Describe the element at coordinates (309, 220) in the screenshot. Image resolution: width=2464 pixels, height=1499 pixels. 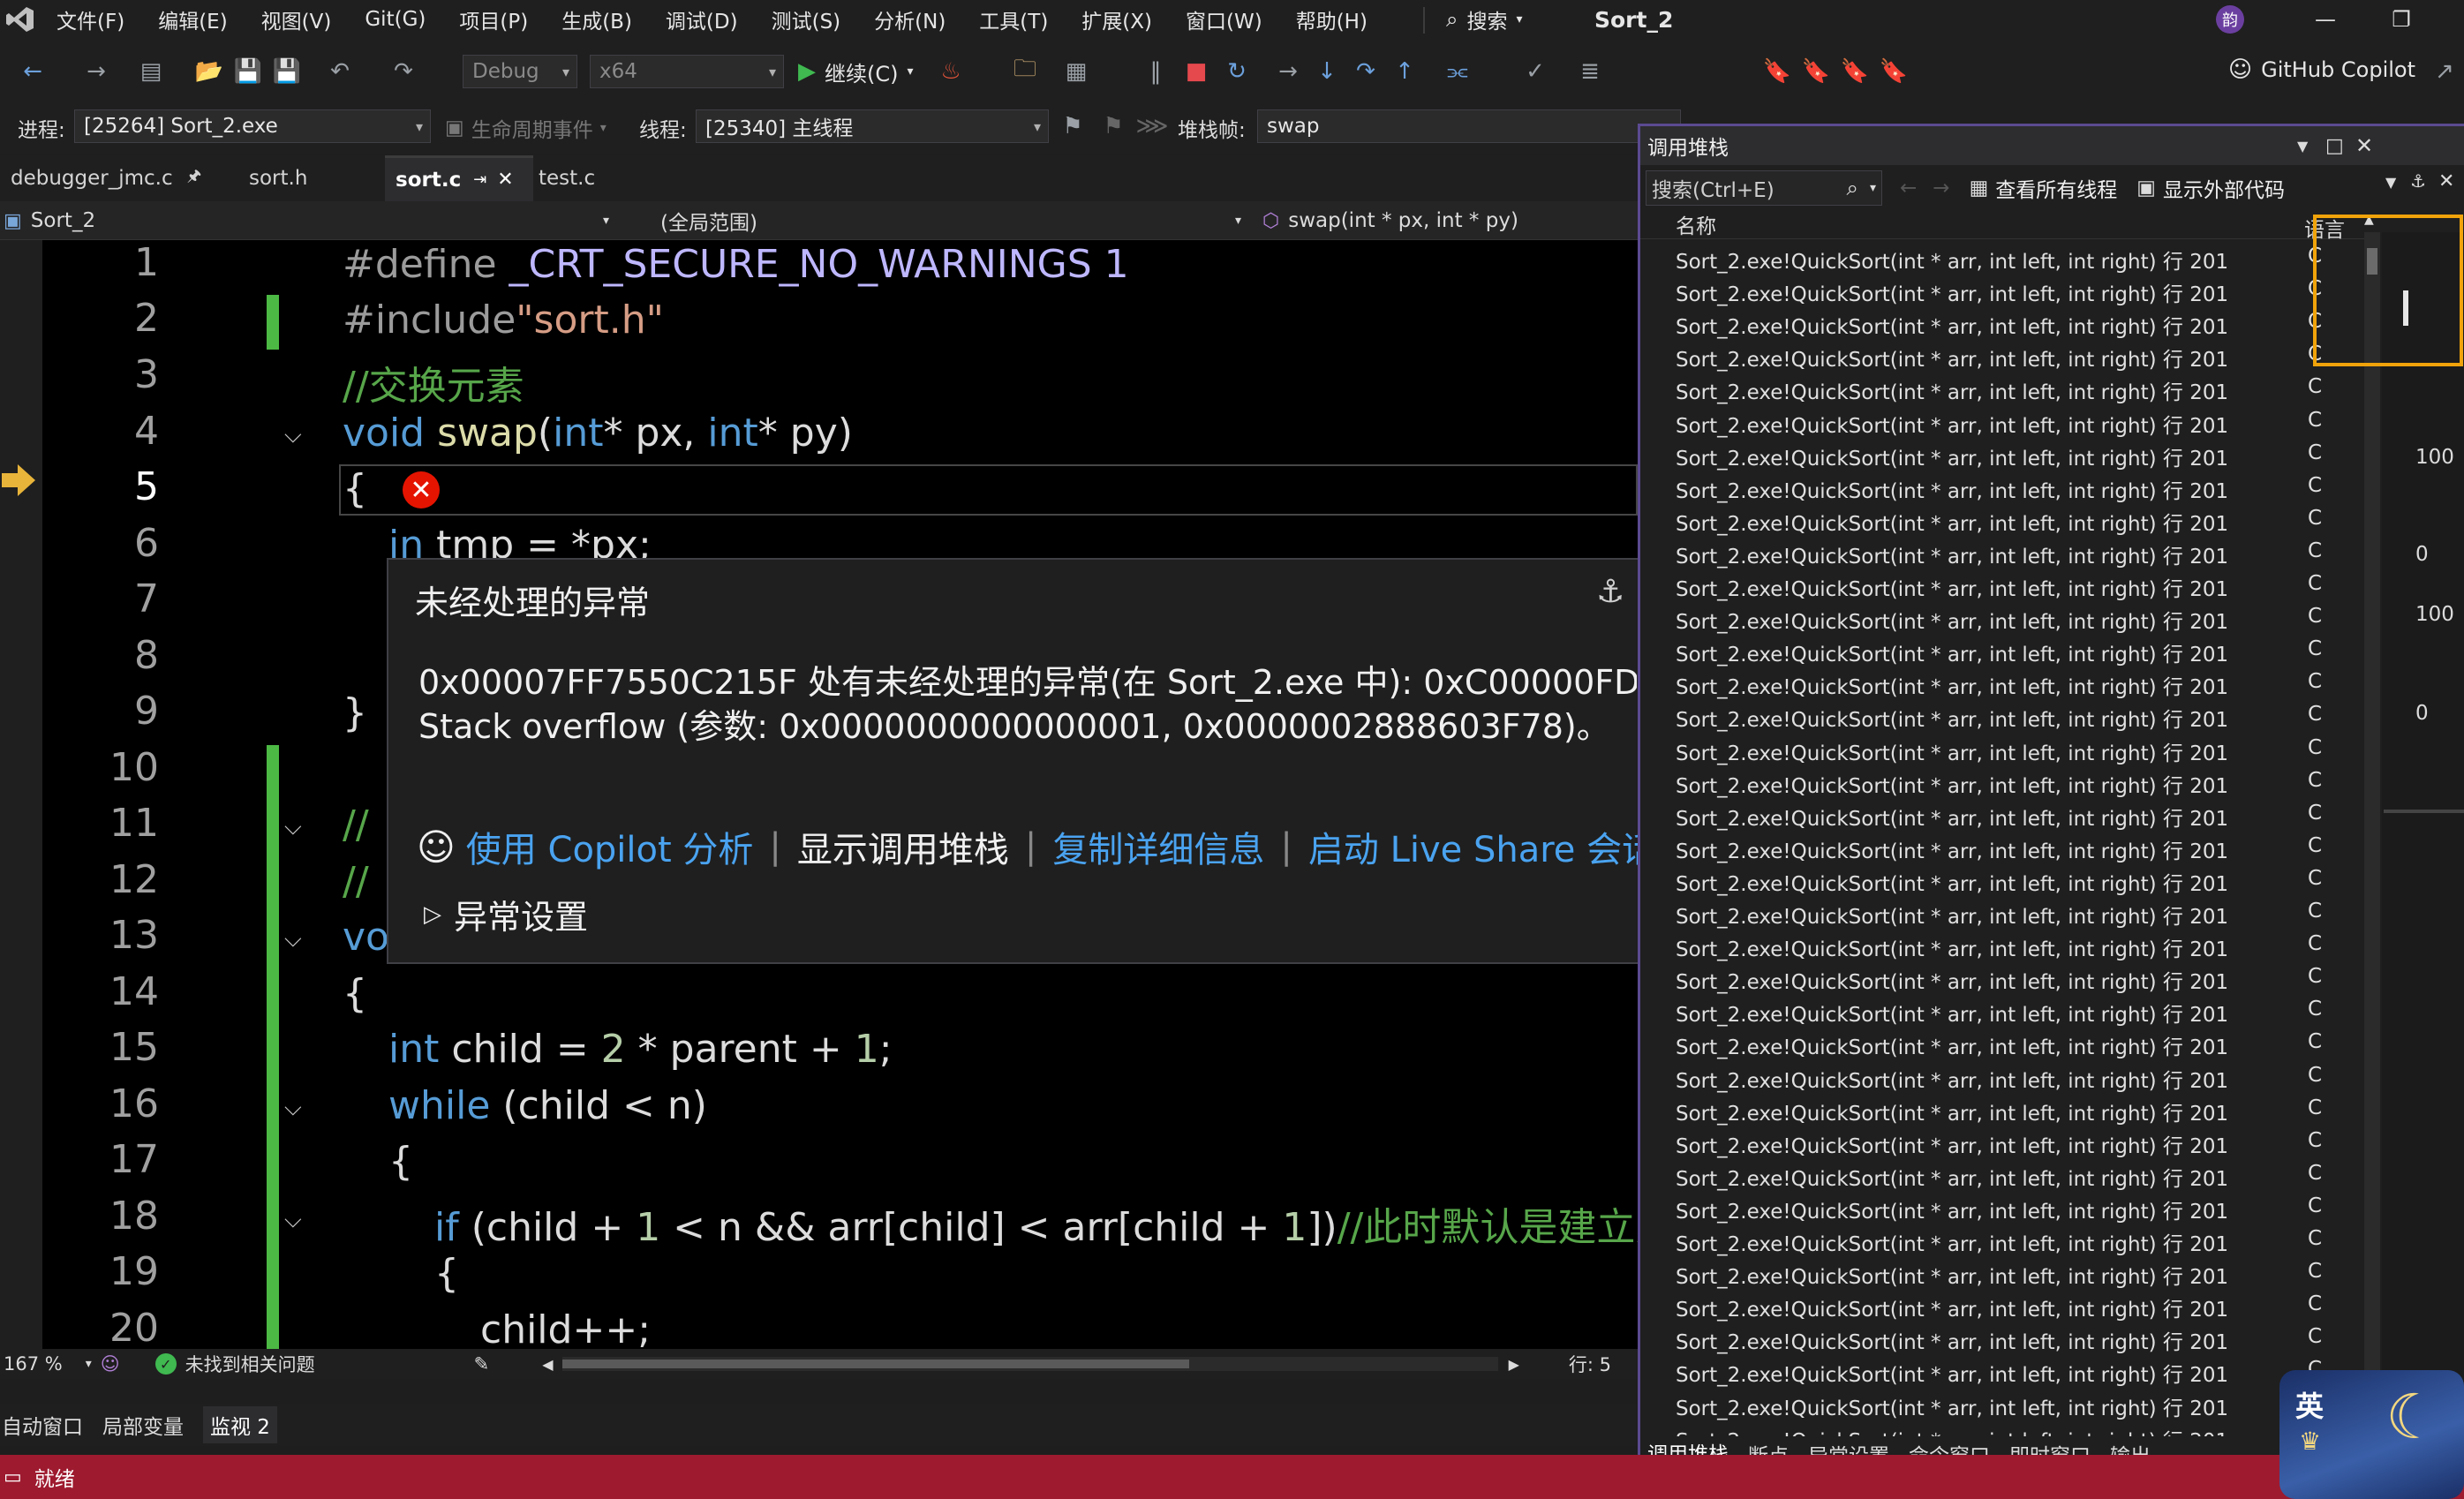
I see `project-dropdown: ▣ Sort_2 ▾` at that location.